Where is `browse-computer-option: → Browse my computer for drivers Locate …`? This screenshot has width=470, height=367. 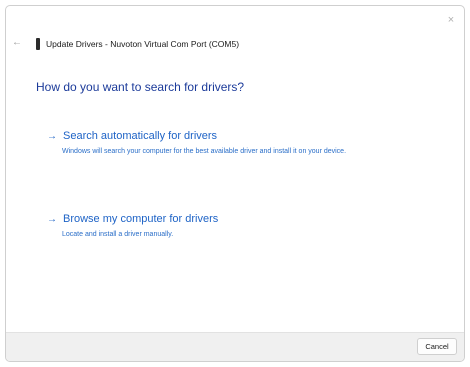 browse-computer-option: → Browse my computer for drivers Locate … is located at coordinates (227, 226).